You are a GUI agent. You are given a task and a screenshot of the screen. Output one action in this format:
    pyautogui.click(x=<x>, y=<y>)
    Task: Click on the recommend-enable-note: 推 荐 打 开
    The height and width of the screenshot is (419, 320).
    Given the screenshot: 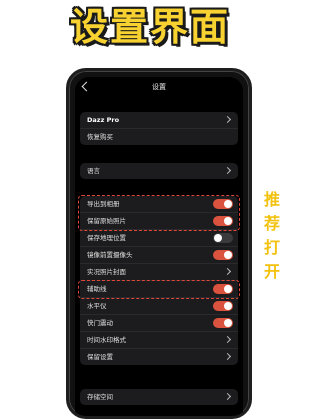 What is the action you would take?
    pyautogui.click(x=272, y=236)
    